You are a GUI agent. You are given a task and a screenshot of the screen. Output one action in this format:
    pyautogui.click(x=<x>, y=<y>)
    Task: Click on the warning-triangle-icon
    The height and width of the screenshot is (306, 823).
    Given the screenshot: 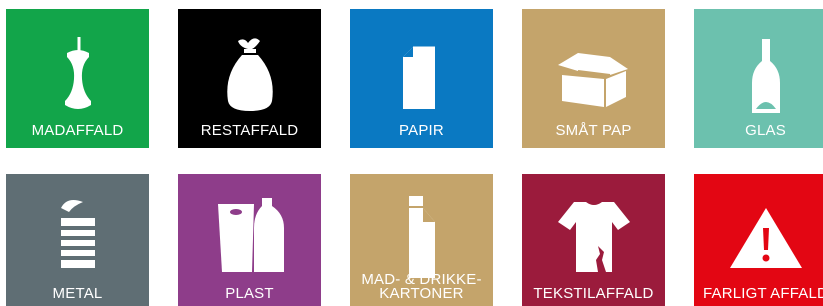 What is the action you would take?
    pyautogui.click(x=758, y=236)
    